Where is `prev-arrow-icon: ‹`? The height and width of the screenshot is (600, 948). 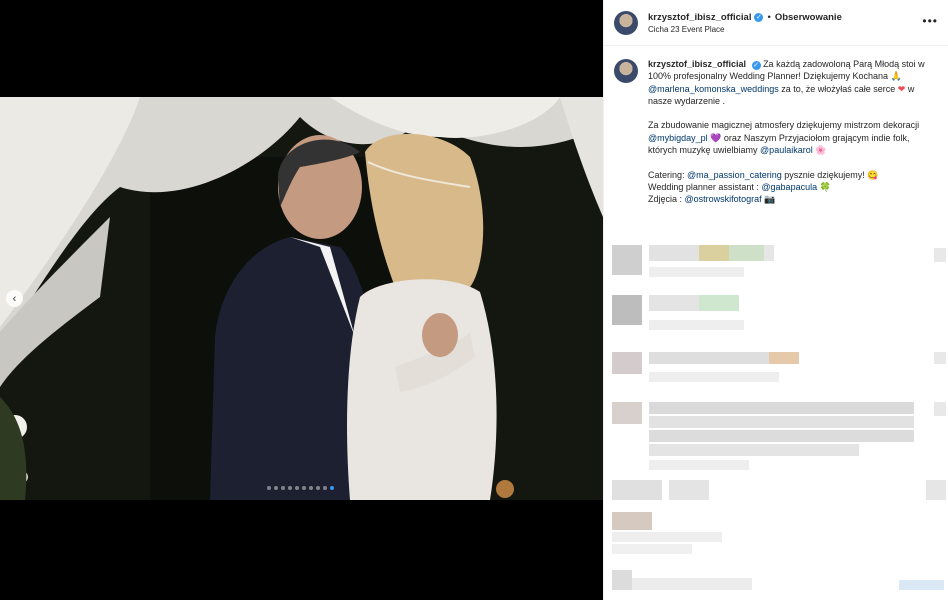
prev-arrow-icon: ‹ is located at coordinates (14, 298).